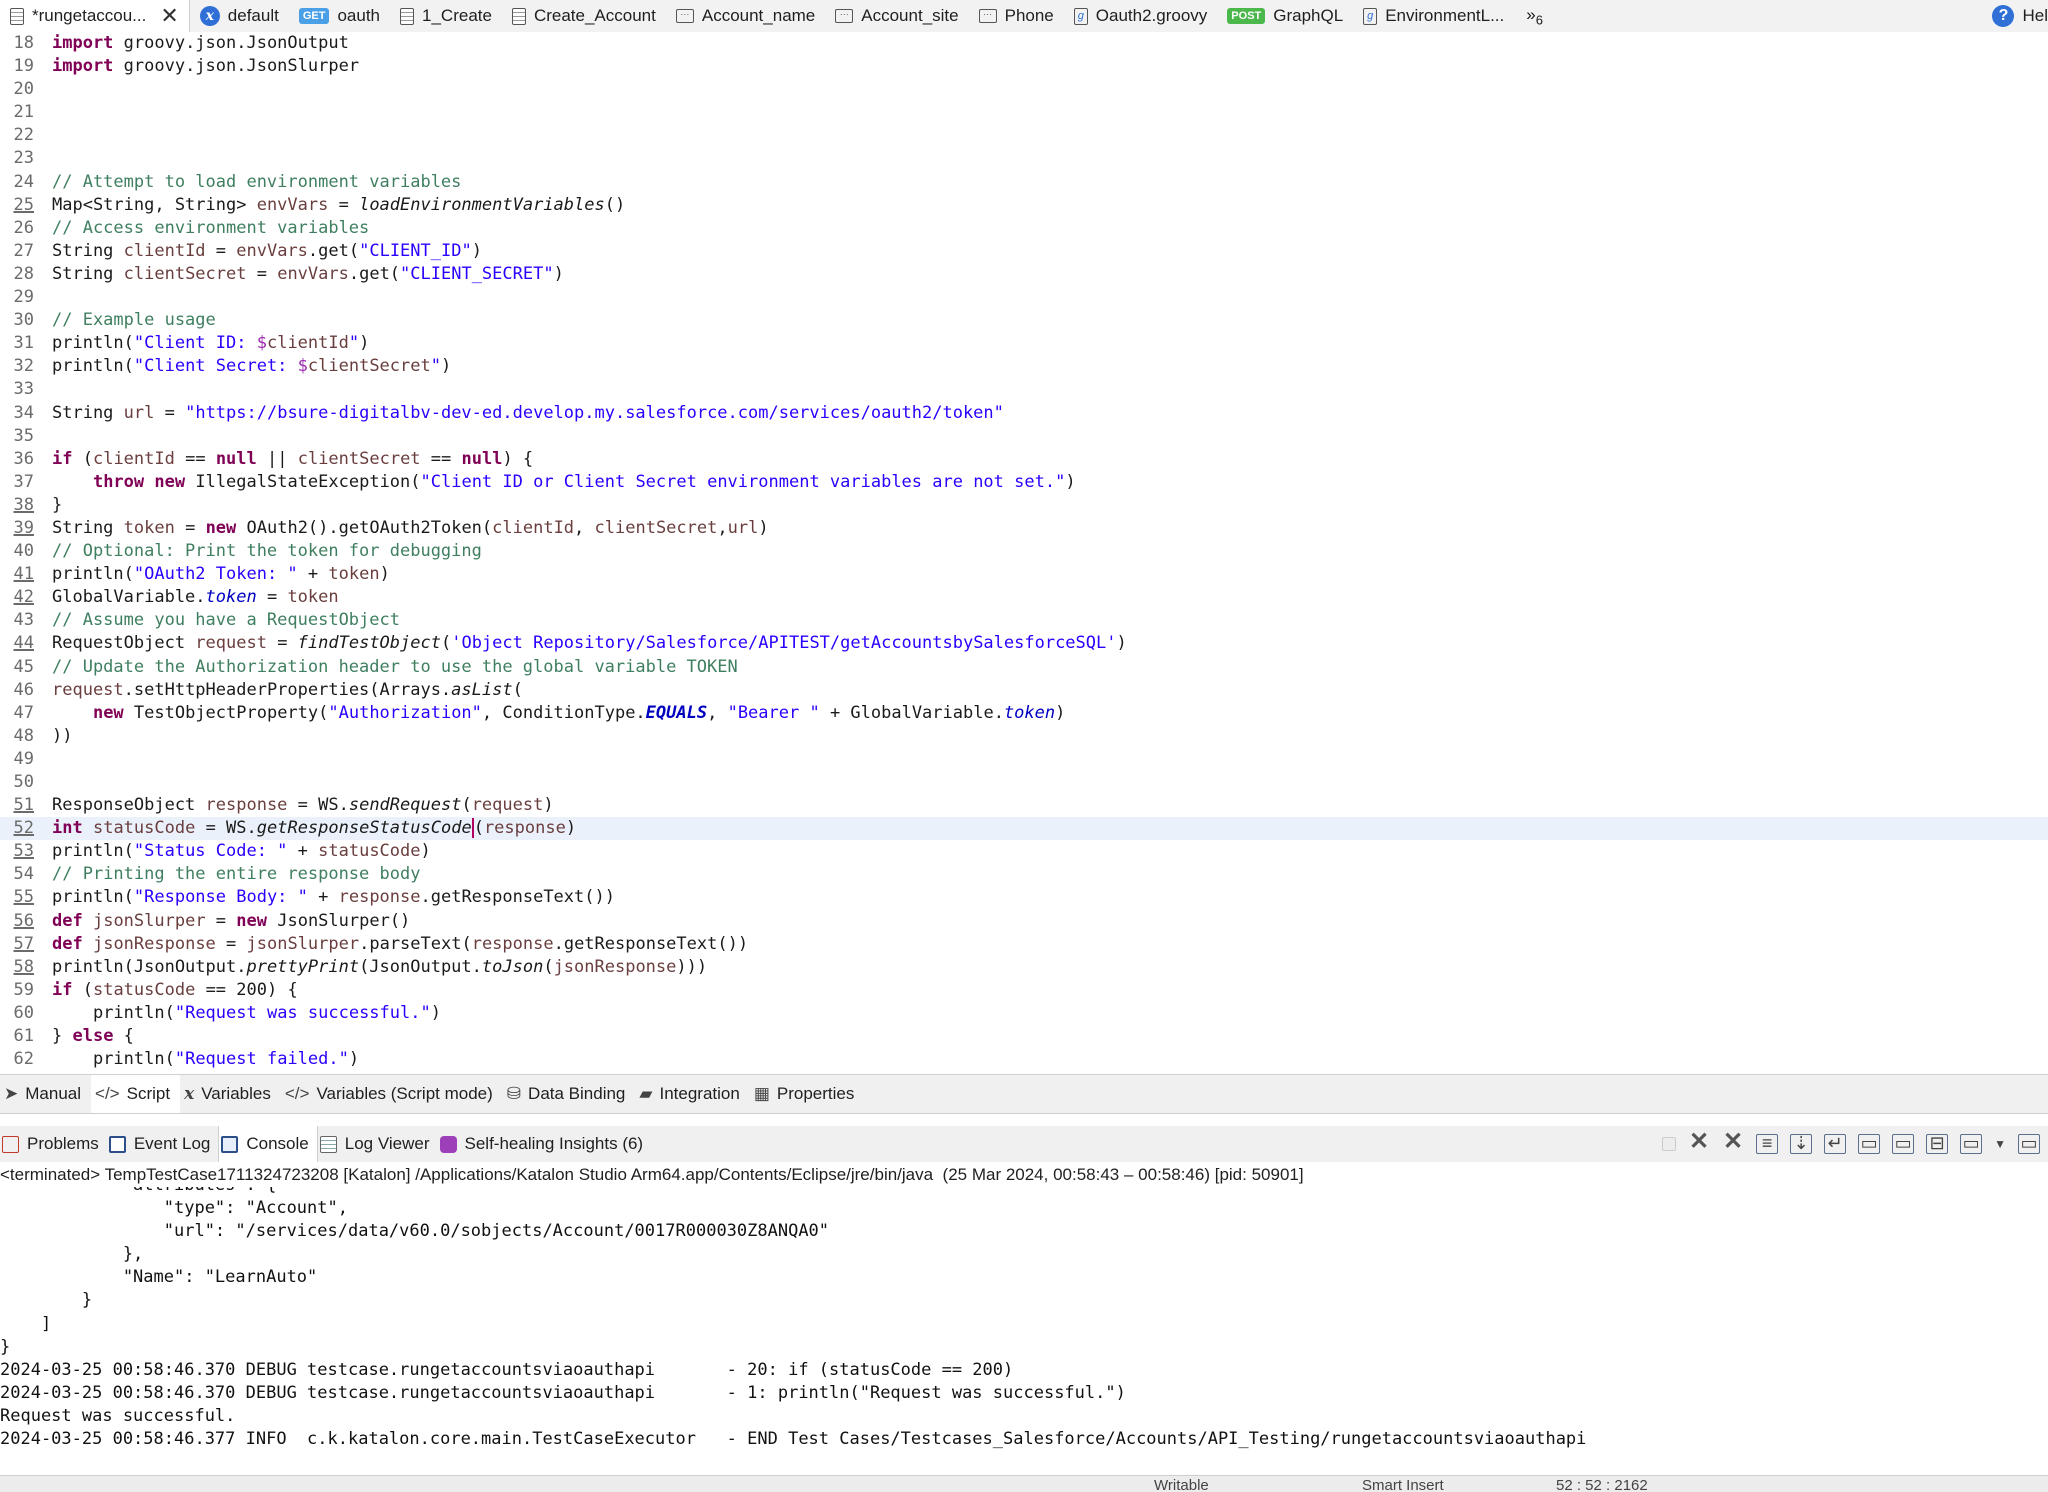  What do you see at coordinates (23, 851) in the screenshot?
I see `line-number: 53` at bounding box center [23, 851].